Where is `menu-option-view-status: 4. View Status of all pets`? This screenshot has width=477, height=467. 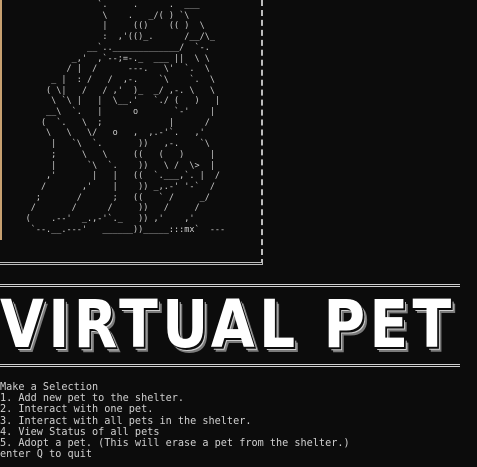
menu-option-view-status: 4. View Status of all pets is located at coordinates (238, 432).